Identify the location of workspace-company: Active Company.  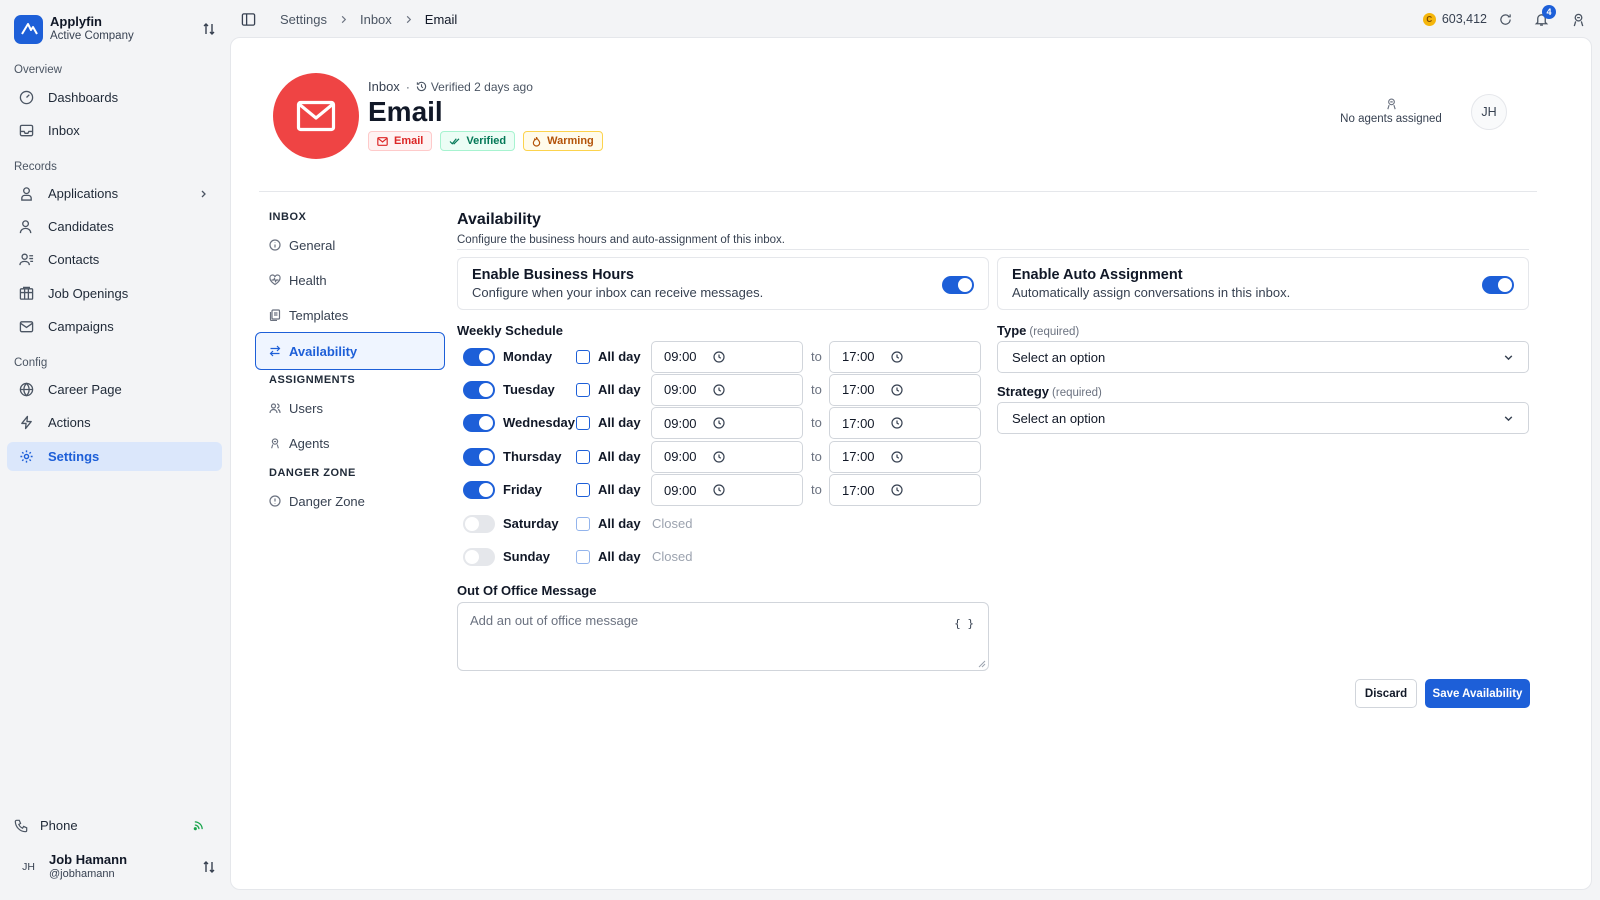
(92, 36).